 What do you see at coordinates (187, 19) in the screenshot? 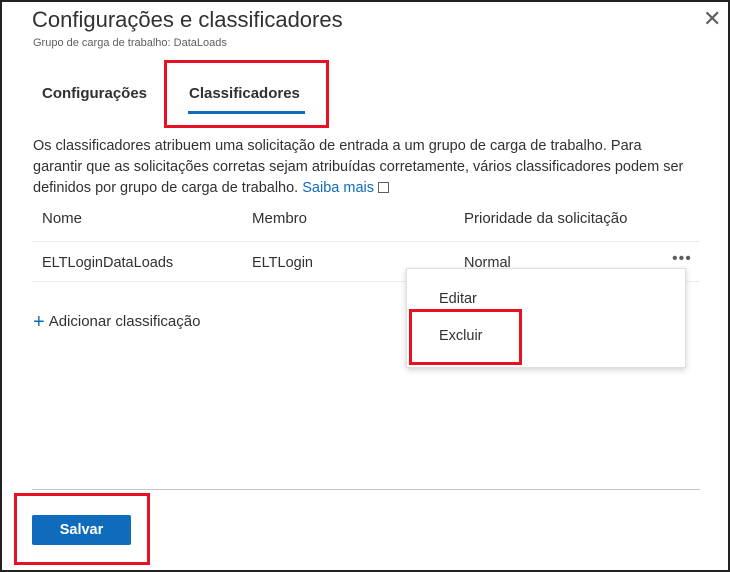
I see `dialog-title: Configurações e classificadores` at bounding box center [187, 19].